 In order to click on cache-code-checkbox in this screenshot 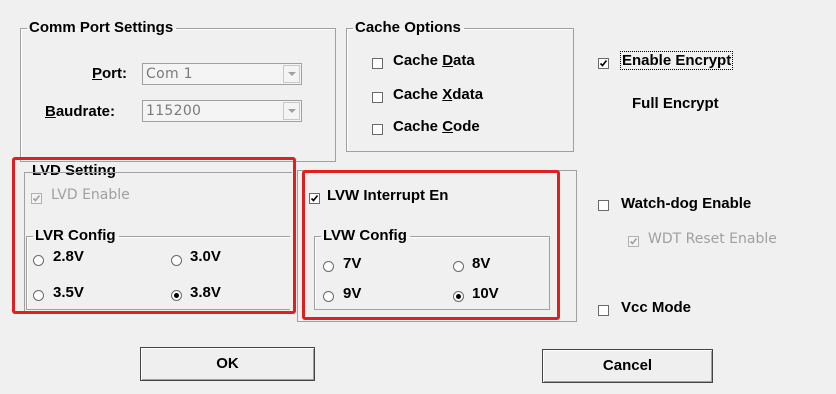, I will do `click(377, 129)`.